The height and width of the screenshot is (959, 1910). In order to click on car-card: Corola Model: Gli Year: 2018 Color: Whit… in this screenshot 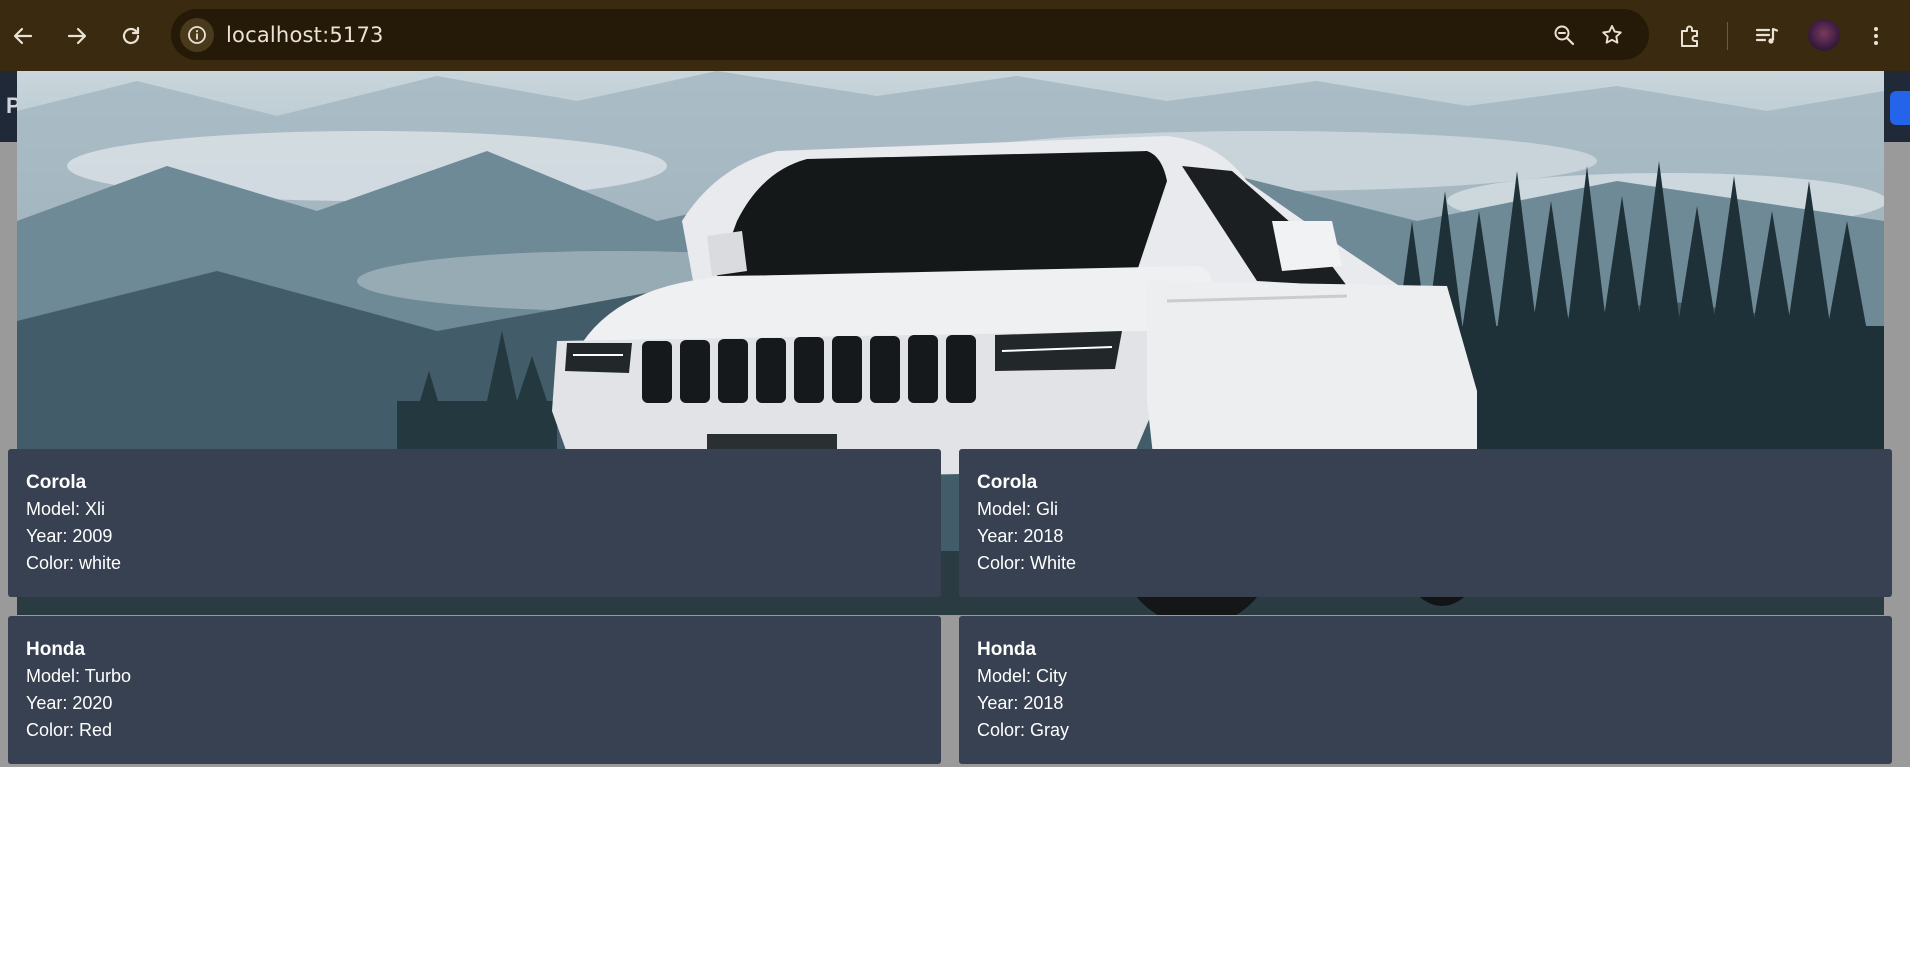, I will do `click(1425, 523)`.